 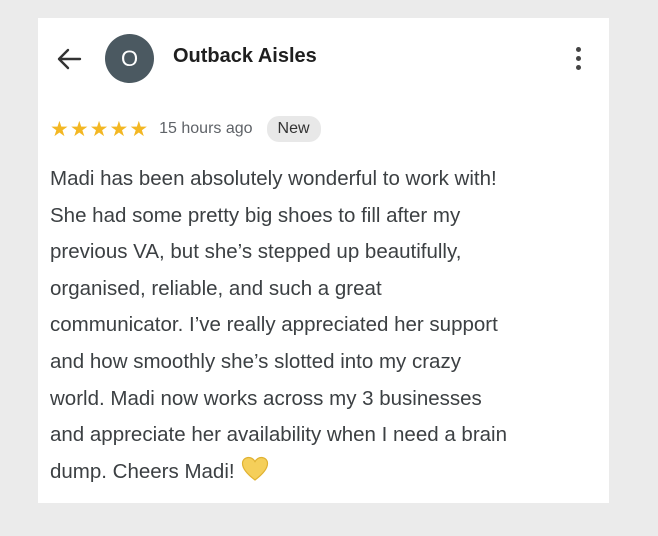 What do you see at coordinates (328, 472) in the screenshot?
I see `review-last-line: dump. Cheers Madi!` at bounding box center [328, 472].